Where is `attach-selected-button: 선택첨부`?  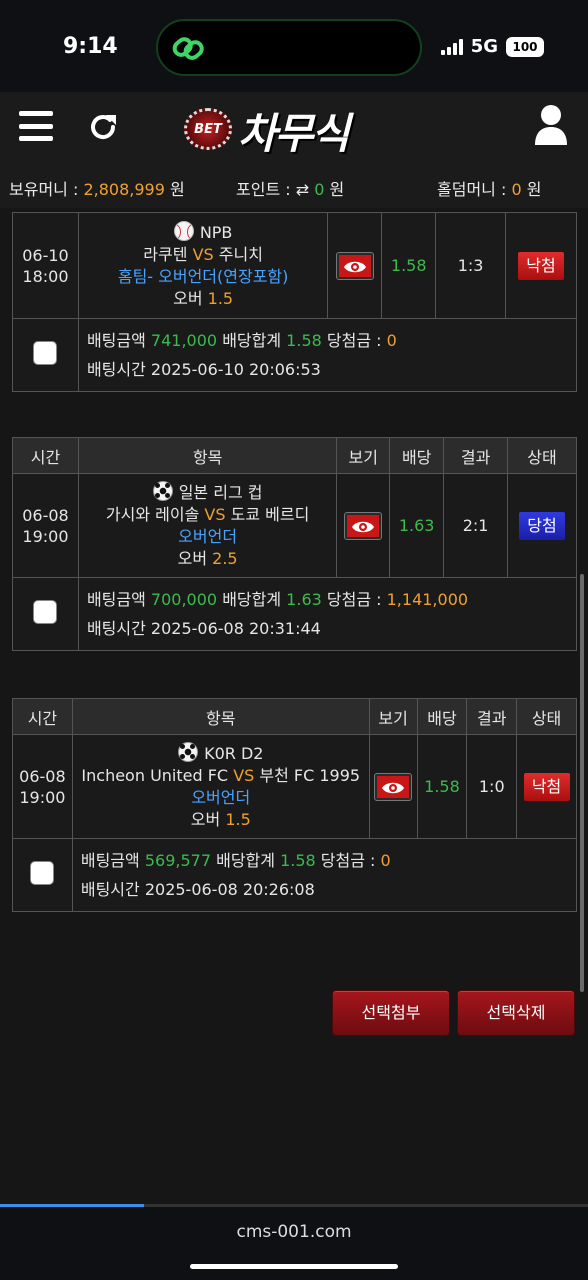
attach-selected-button: 선택첨부 is located at coordinates (391, 1013).